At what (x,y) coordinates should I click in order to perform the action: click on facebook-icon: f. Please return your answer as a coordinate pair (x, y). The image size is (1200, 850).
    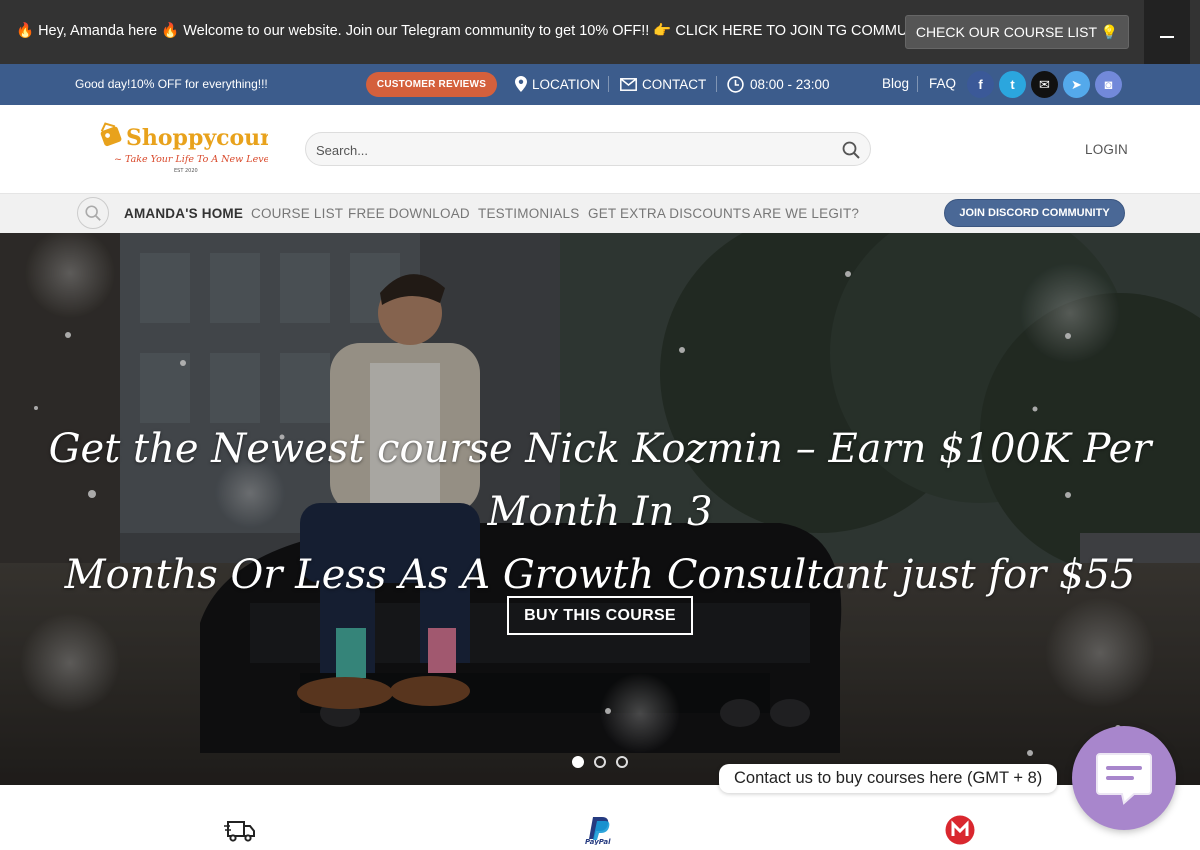
    Looking at the image, I should click on (980, 84).